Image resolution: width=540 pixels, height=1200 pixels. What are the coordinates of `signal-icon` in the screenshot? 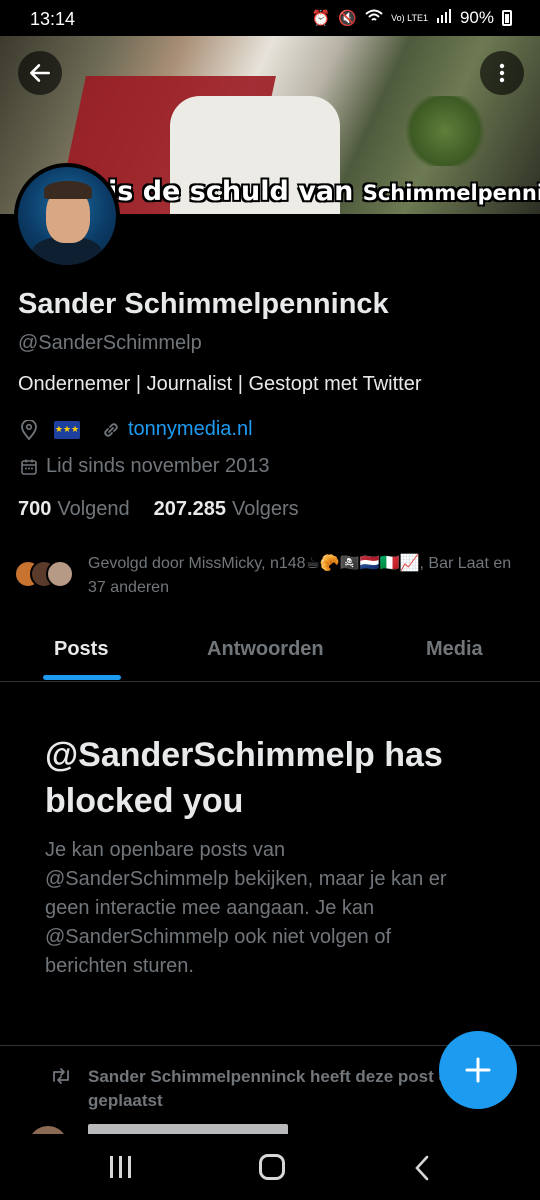 It's located at (444, 18).